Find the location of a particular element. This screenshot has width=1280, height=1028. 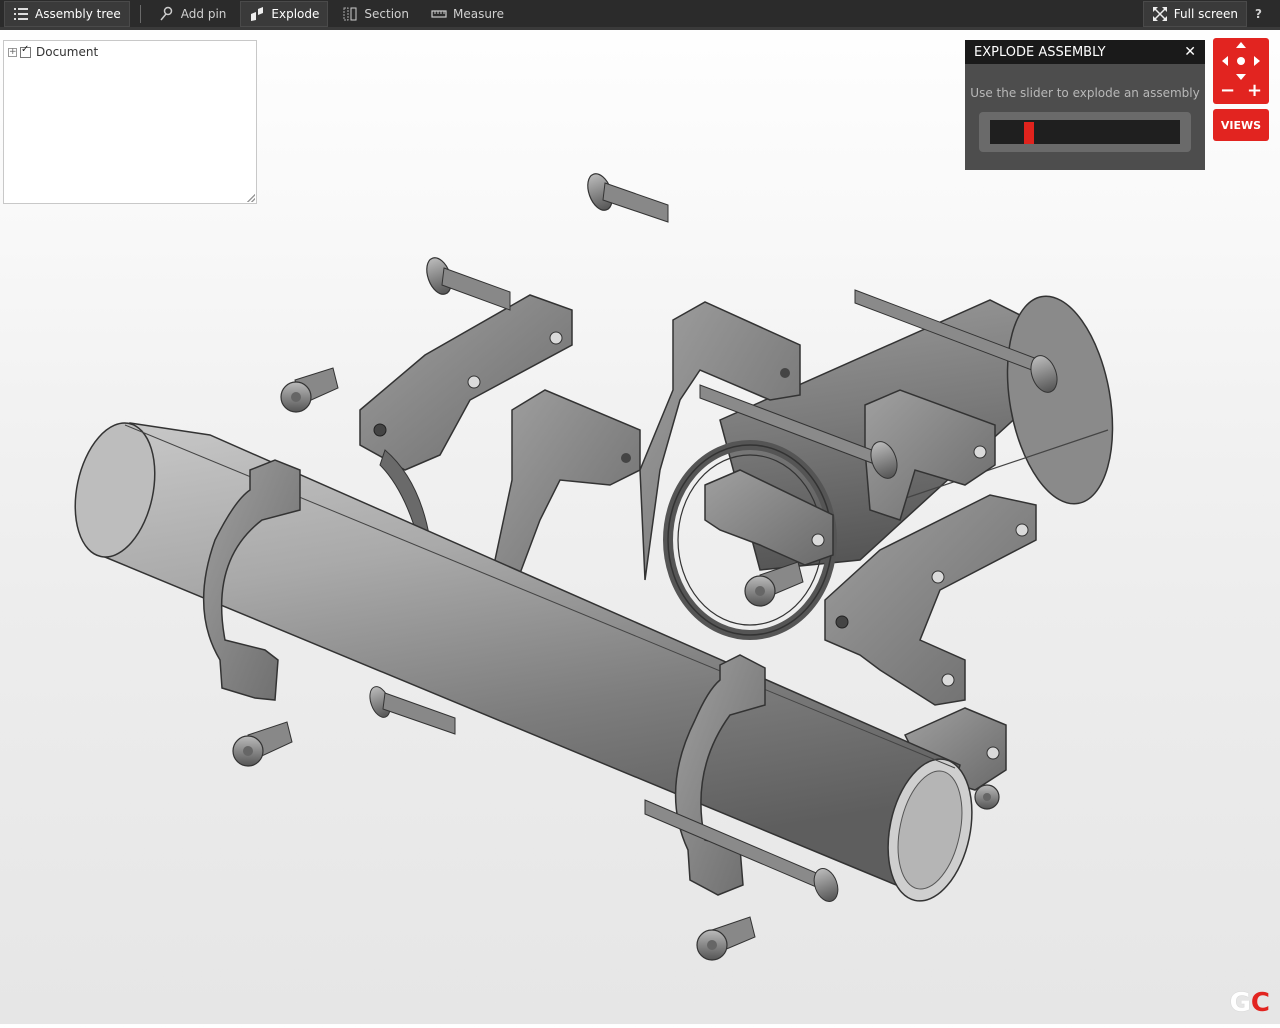

screw-left-upper is located at coordinates (309, 390).